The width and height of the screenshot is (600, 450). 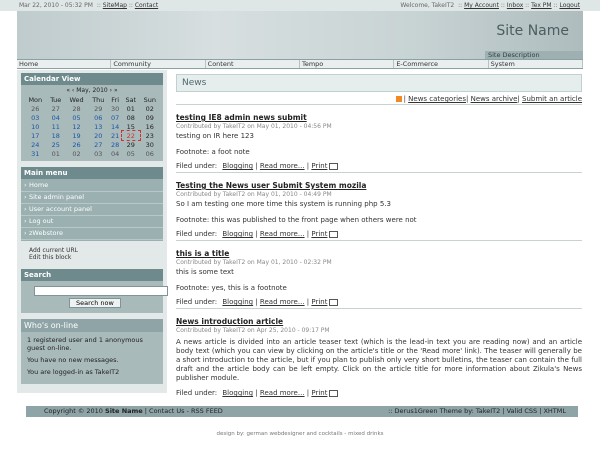 What do you see at coordinates (131, 117) in the screenshot?
I see `calendar-day: 08` at bounding box center [131, 117].